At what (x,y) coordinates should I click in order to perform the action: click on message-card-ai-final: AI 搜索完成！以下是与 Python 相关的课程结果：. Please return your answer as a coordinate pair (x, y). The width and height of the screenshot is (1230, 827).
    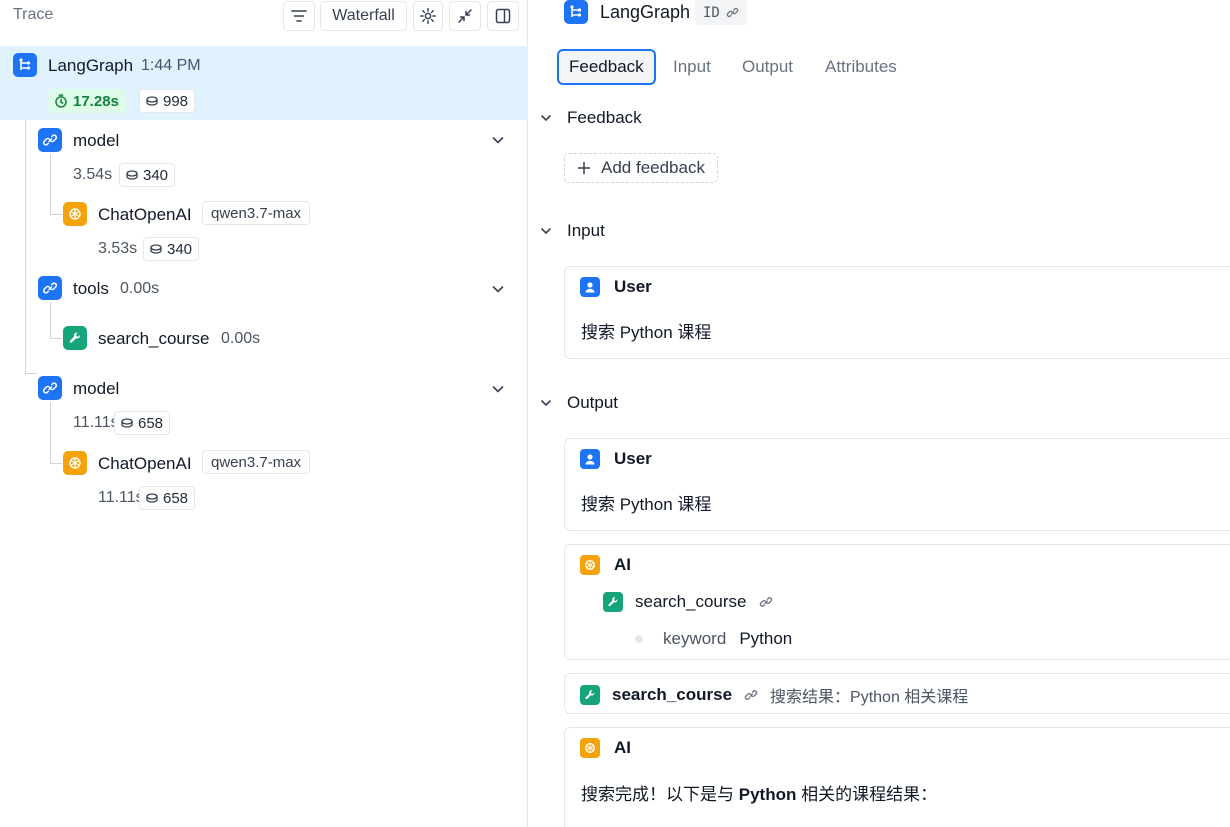
    Looking at the image, I should click on (897, 777).